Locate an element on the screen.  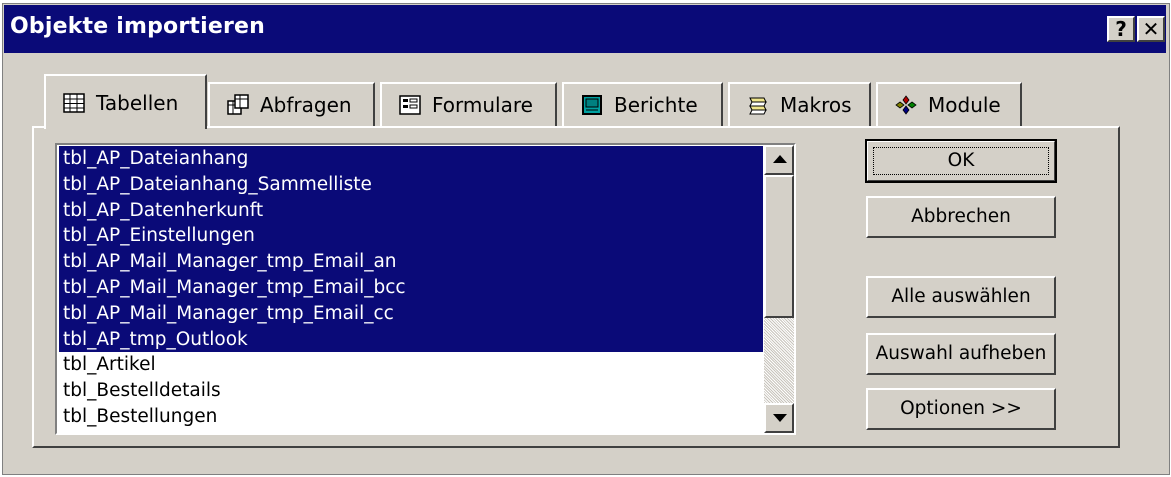
ok-label: OK is located at coordinates (961, 160).